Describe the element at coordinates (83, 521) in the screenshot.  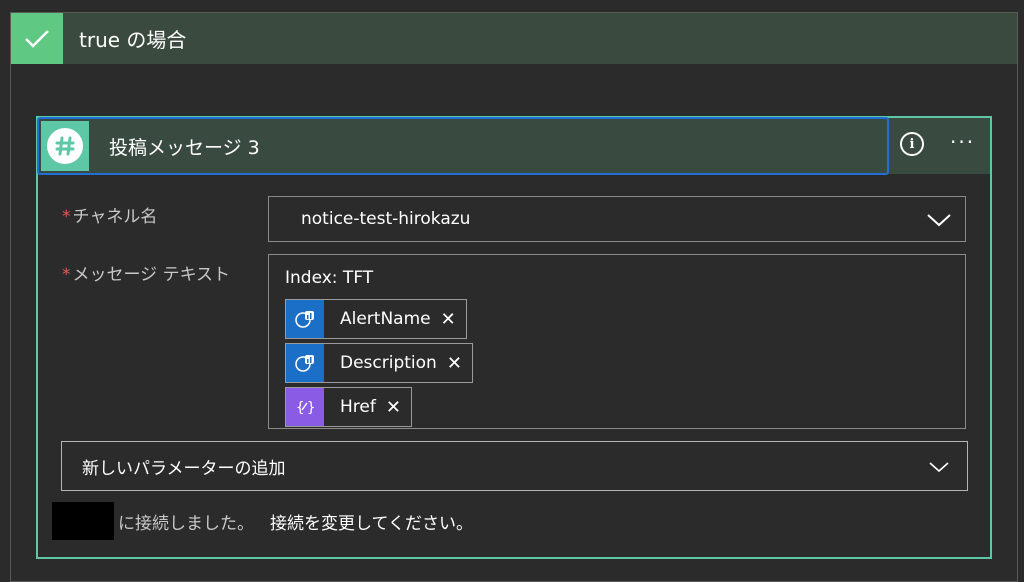
I see `redacted-account` at that location.